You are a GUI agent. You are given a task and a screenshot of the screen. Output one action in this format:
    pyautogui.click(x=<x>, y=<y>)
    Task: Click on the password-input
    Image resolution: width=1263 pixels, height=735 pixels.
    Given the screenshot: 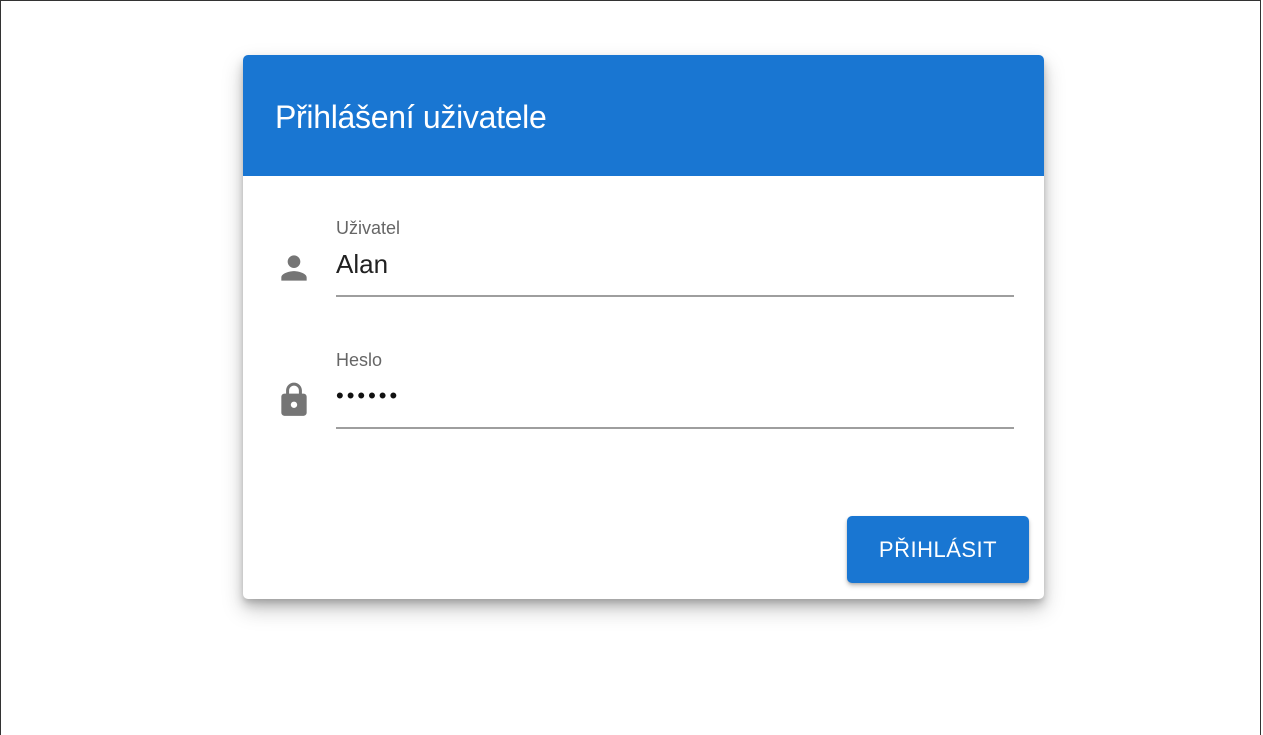 What is the action you would take?
    pyautogui.click(x=675, y=396)
    